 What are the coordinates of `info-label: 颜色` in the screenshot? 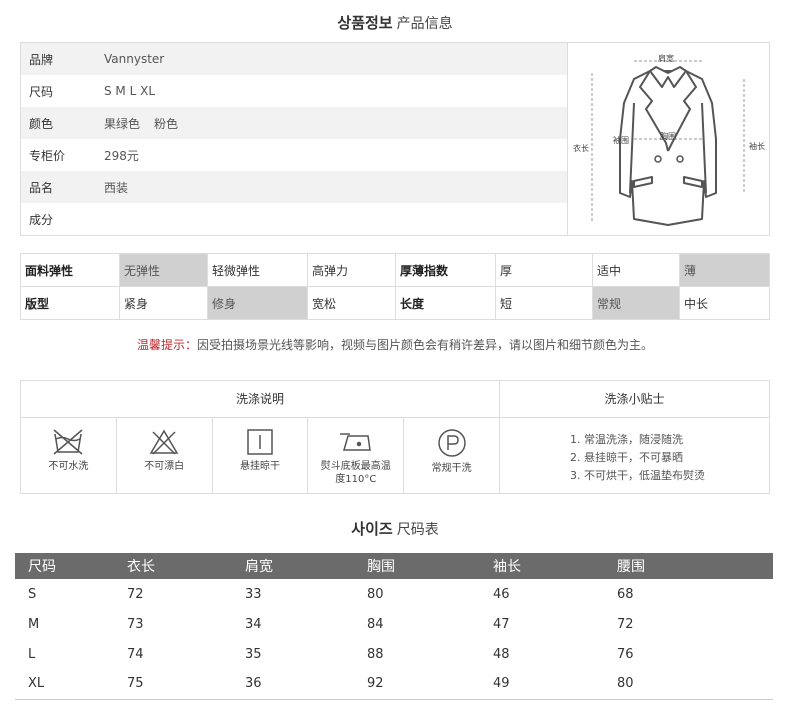 It's located at (41, 123).